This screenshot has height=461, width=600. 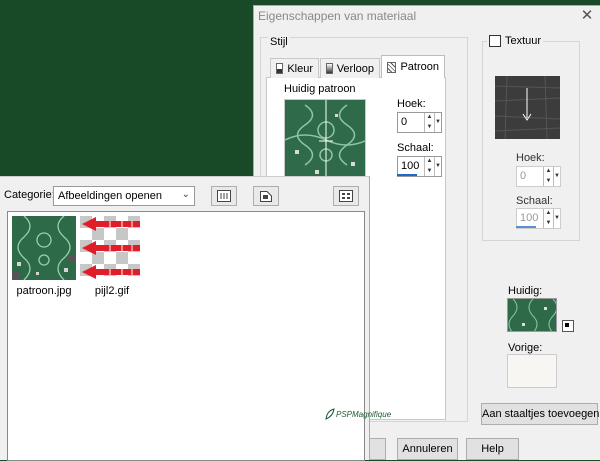 I want to click on view-options-button, so click(x=346, y=196).